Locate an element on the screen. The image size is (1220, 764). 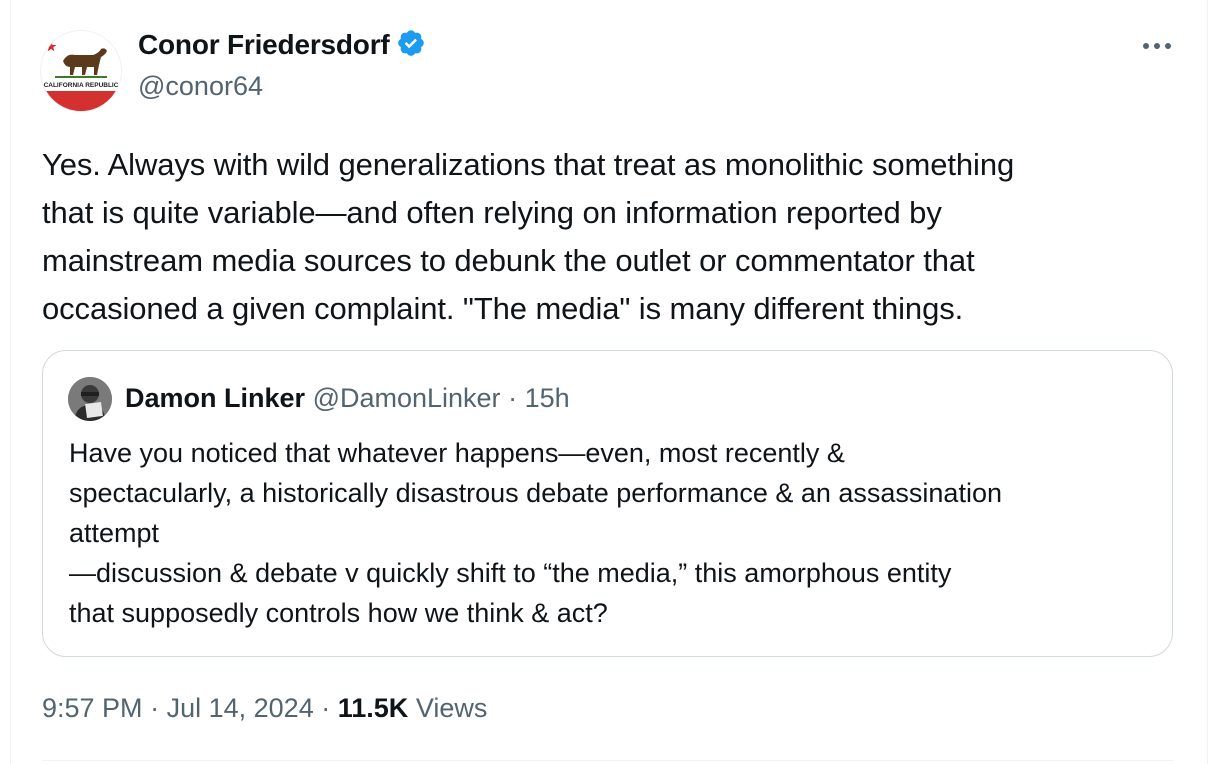
tweet-time: 9:57 PM is located at coordinates (92, 708).